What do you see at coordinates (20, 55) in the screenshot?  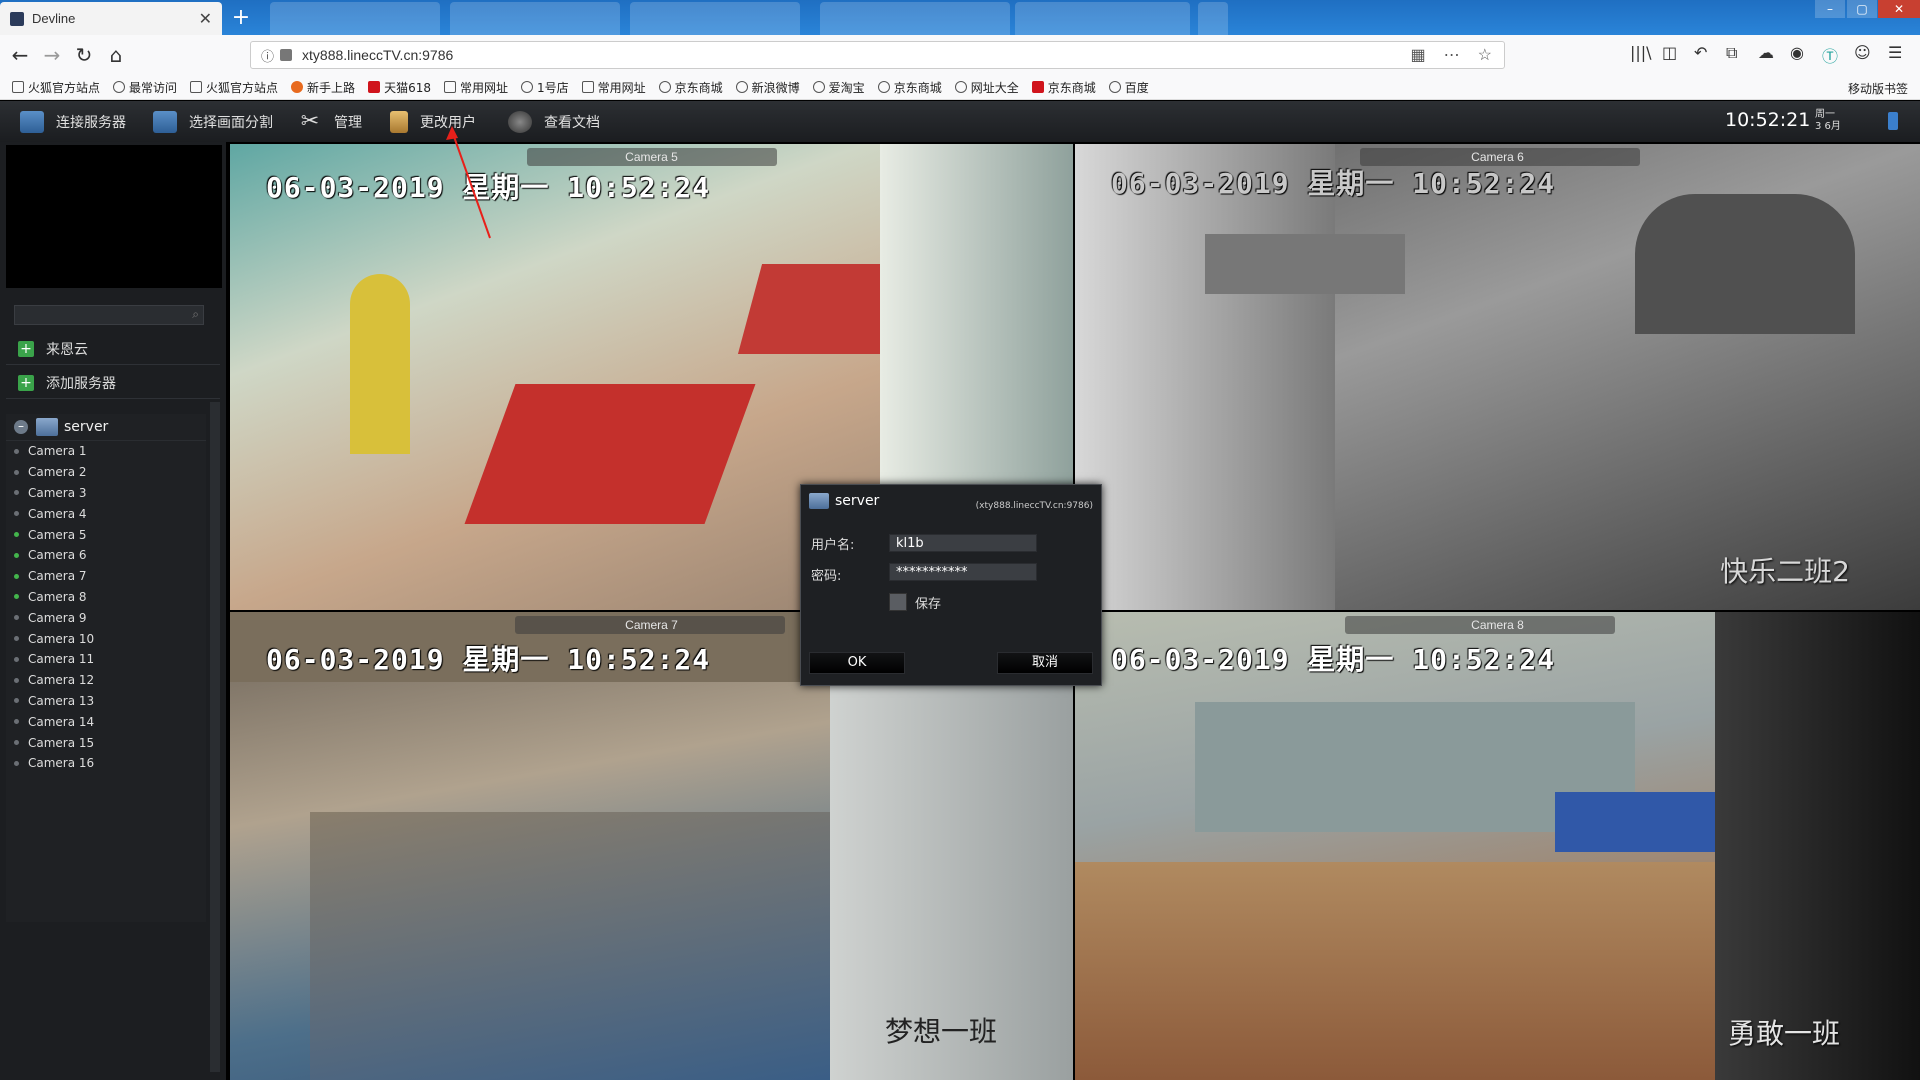 I see `back-icon: ←` at bounding box center [20, 55].